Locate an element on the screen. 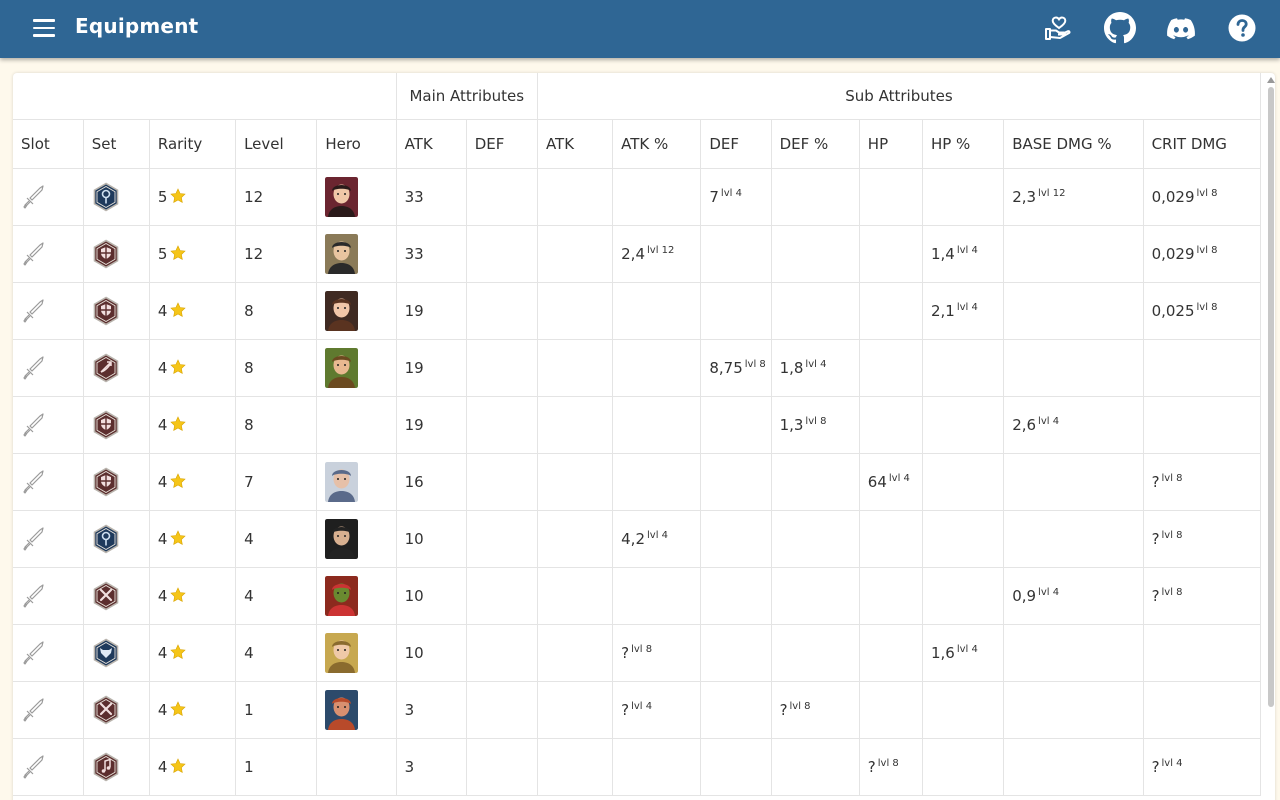  column-header: Set is located at coordinates (116, 144).